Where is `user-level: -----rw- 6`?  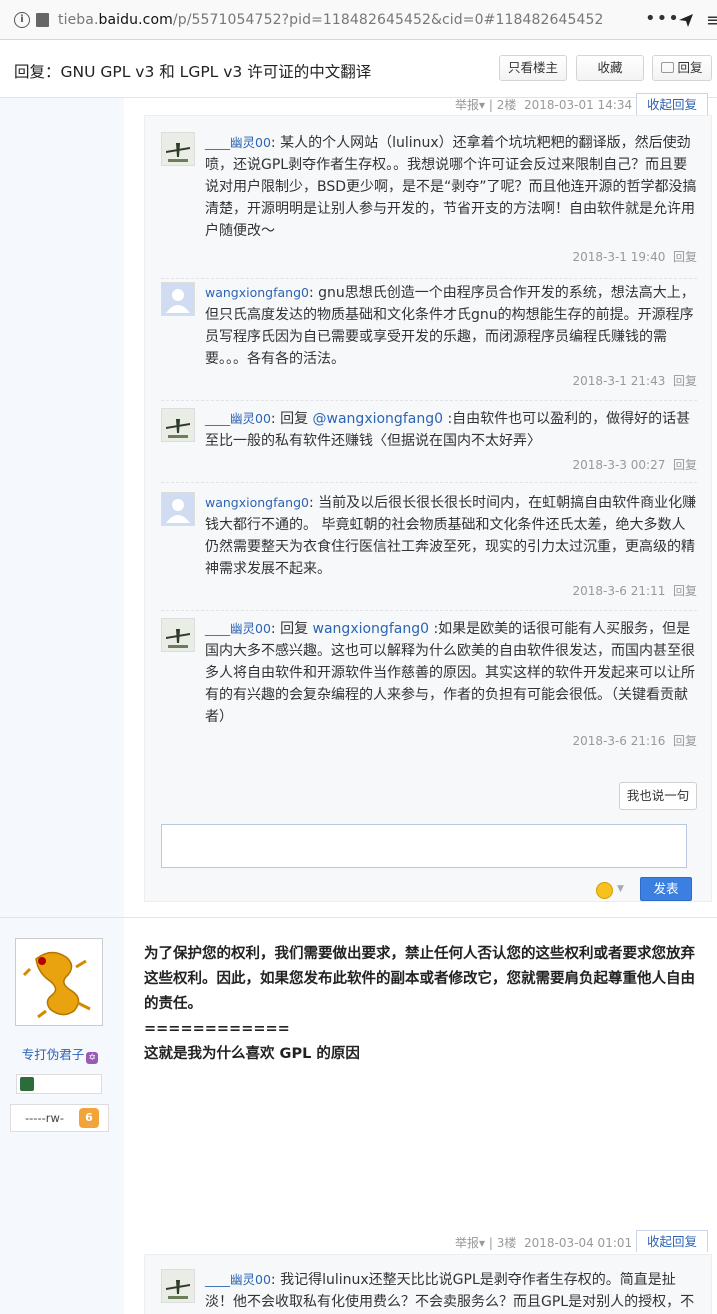
user-level: -----rw- 6 is located at coordinates (59, 1118).